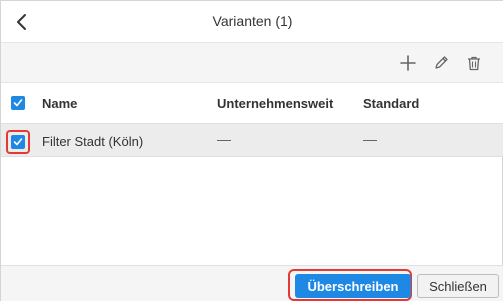 The image size is (503, 301). I want to click on table-header: Name Unternehmensweit Standard, so click(252, 103).